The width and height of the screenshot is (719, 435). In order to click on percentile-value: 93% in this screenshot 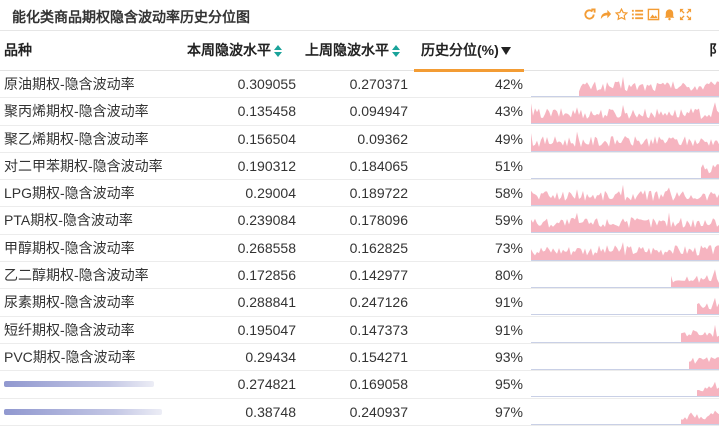, I will do `click(508, 356)`.